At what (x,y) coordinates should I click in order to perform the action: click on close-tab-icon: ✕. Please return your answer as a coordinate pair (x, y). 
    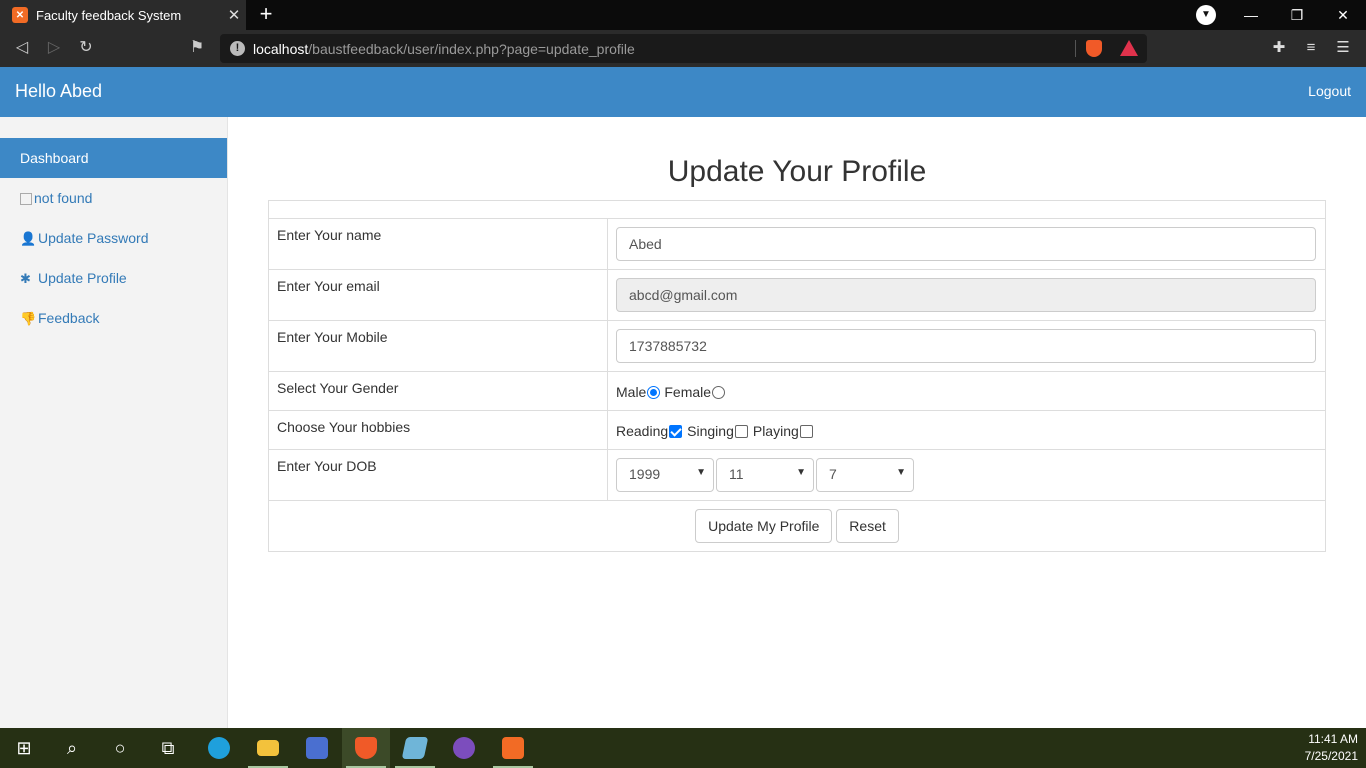
    Looking at the image, I should click on (234, 15).